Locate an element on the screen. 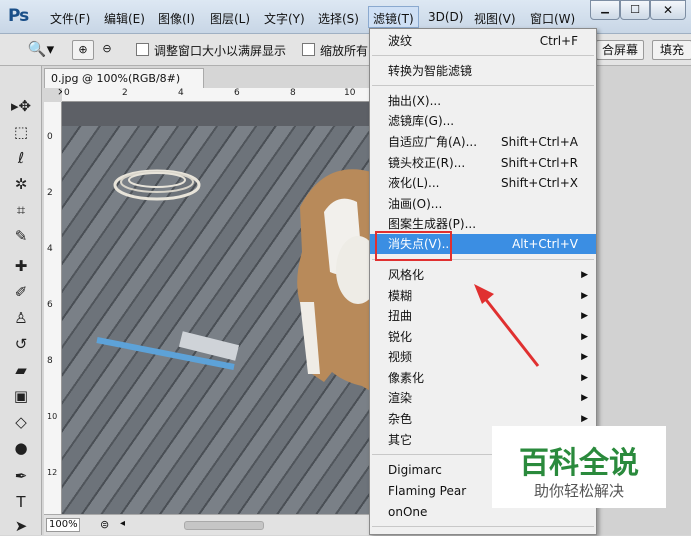 The height and width of the screenshot is (536, 691). menu-item-shortcut: Shift+Ctrl+X is located at coordinates (539, 183).